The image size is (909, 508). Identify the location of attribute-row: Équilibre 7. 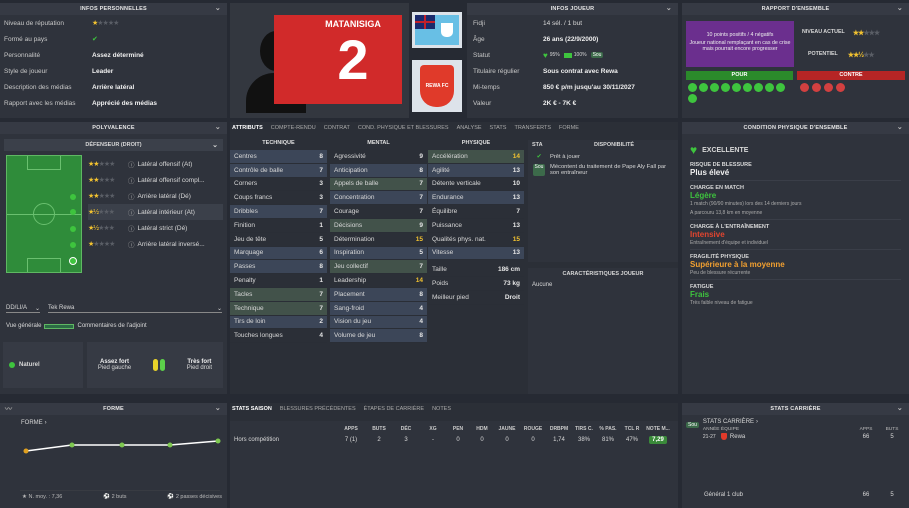
(476, 212).